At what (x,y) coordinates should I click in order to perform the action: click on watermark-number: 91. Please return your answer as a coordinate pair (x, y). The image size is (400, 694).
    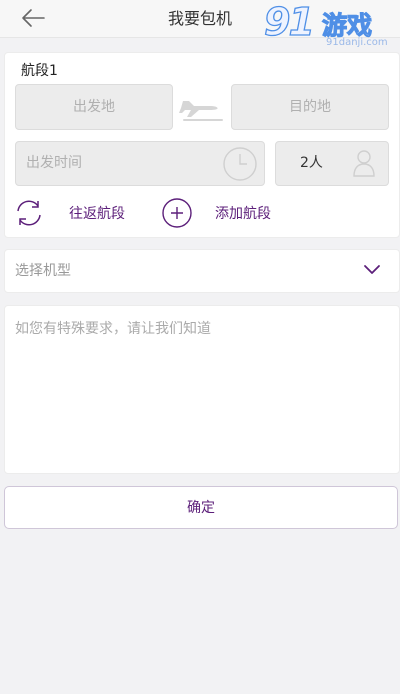
    Looking at the image, I should click on (289, 22).